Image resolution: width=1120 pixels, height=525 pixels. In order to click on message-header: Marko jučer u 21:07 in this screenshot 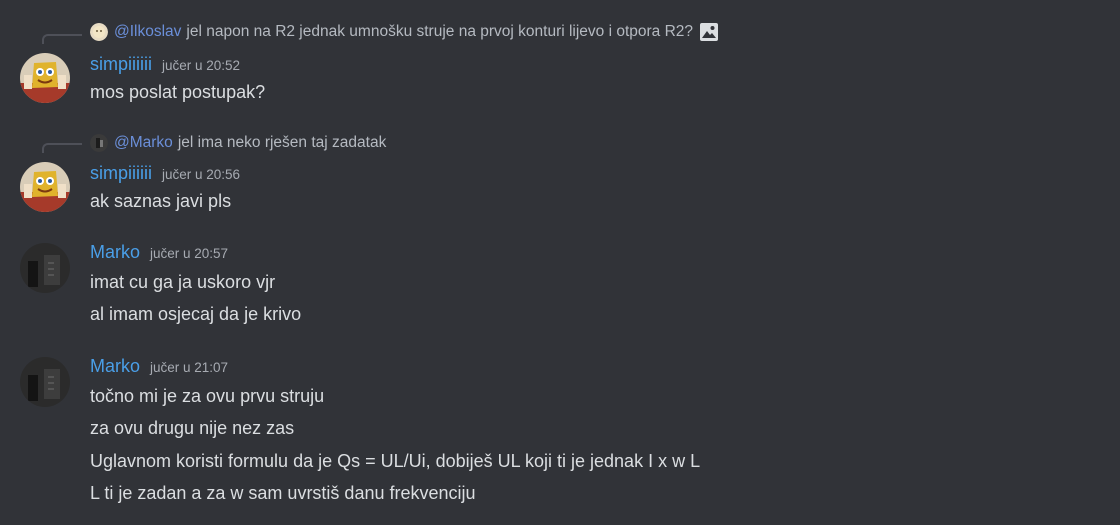, I will do `click(159, 368)`.